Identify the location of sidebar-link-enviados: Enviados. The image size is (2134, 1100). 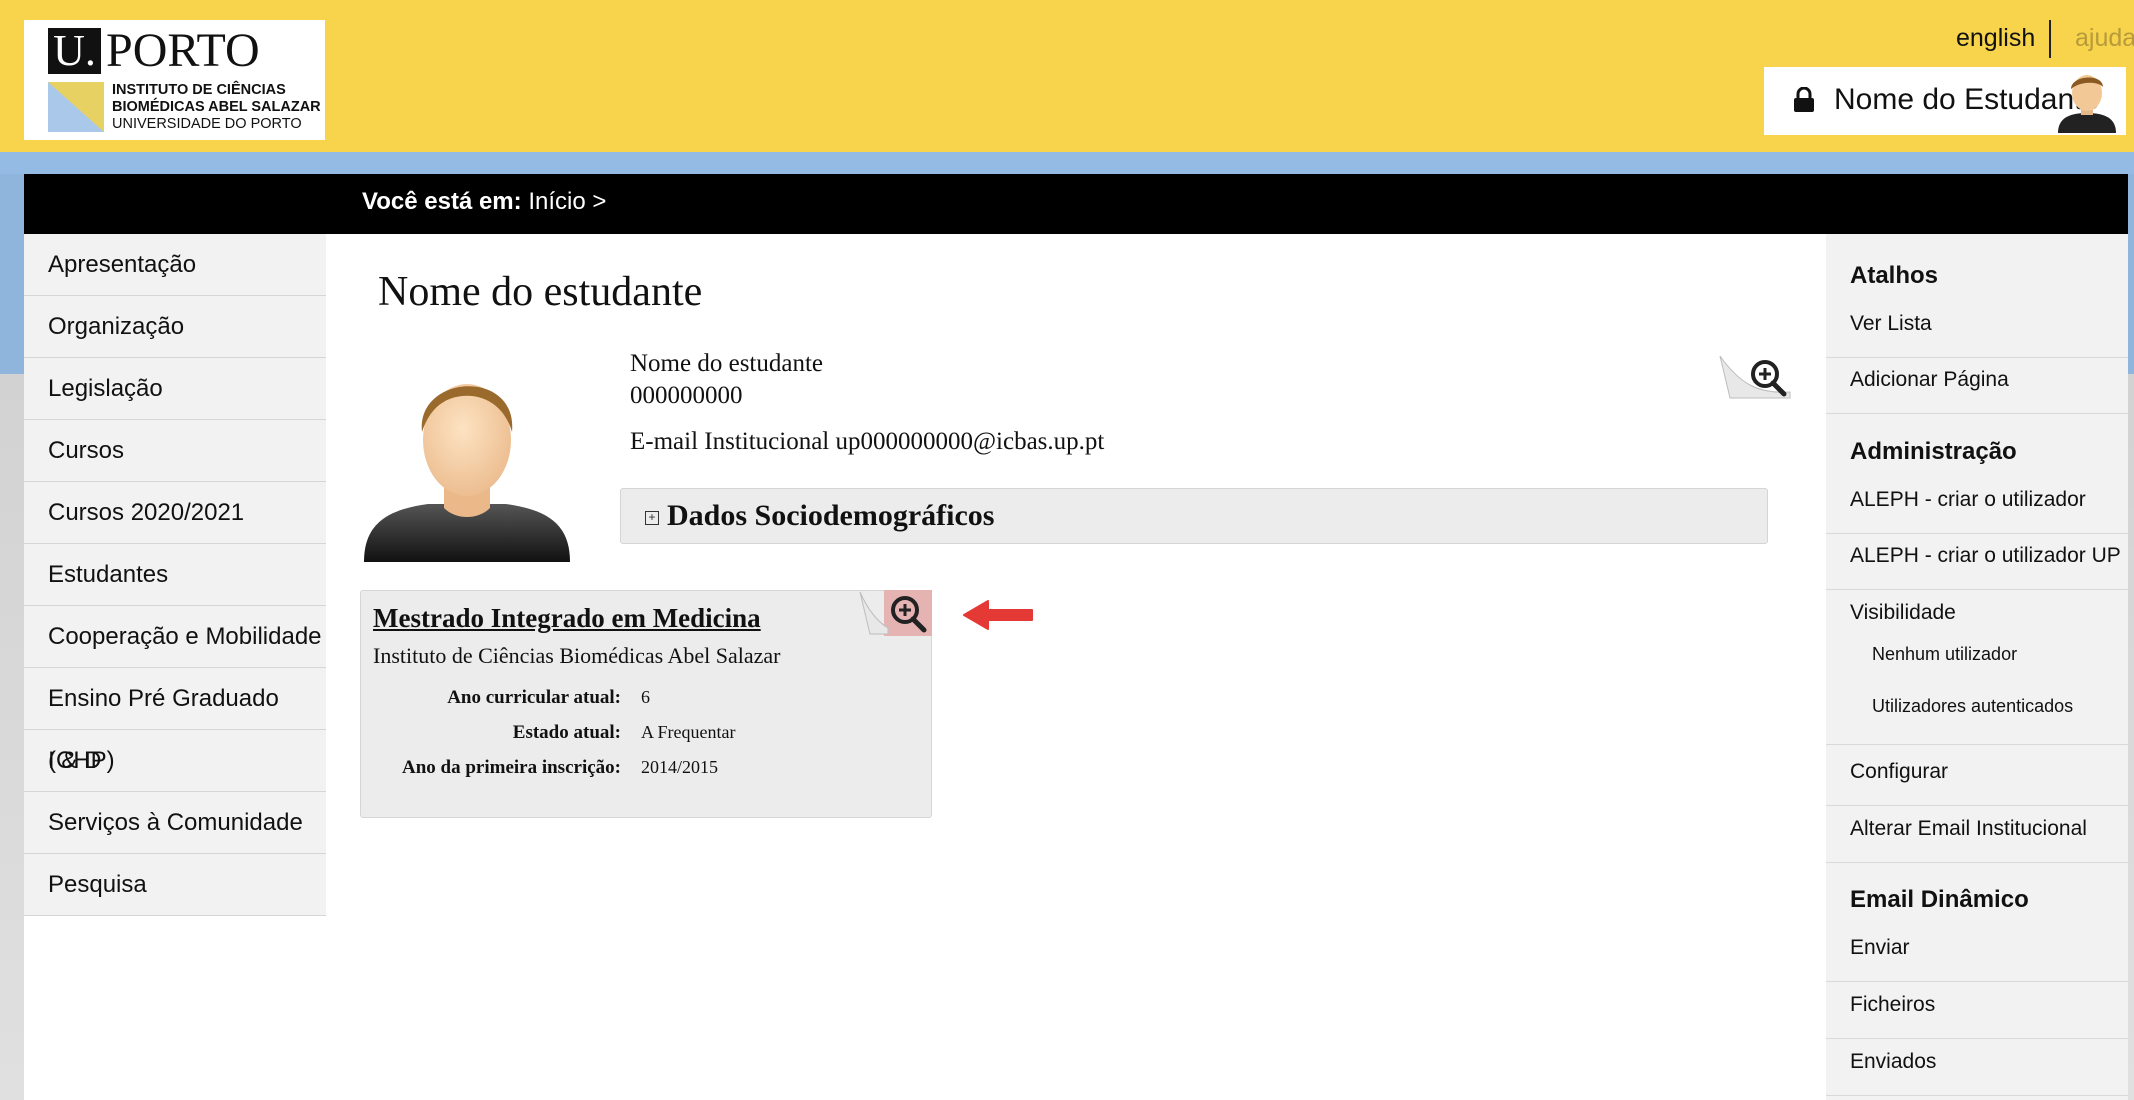
(1977, 1073).